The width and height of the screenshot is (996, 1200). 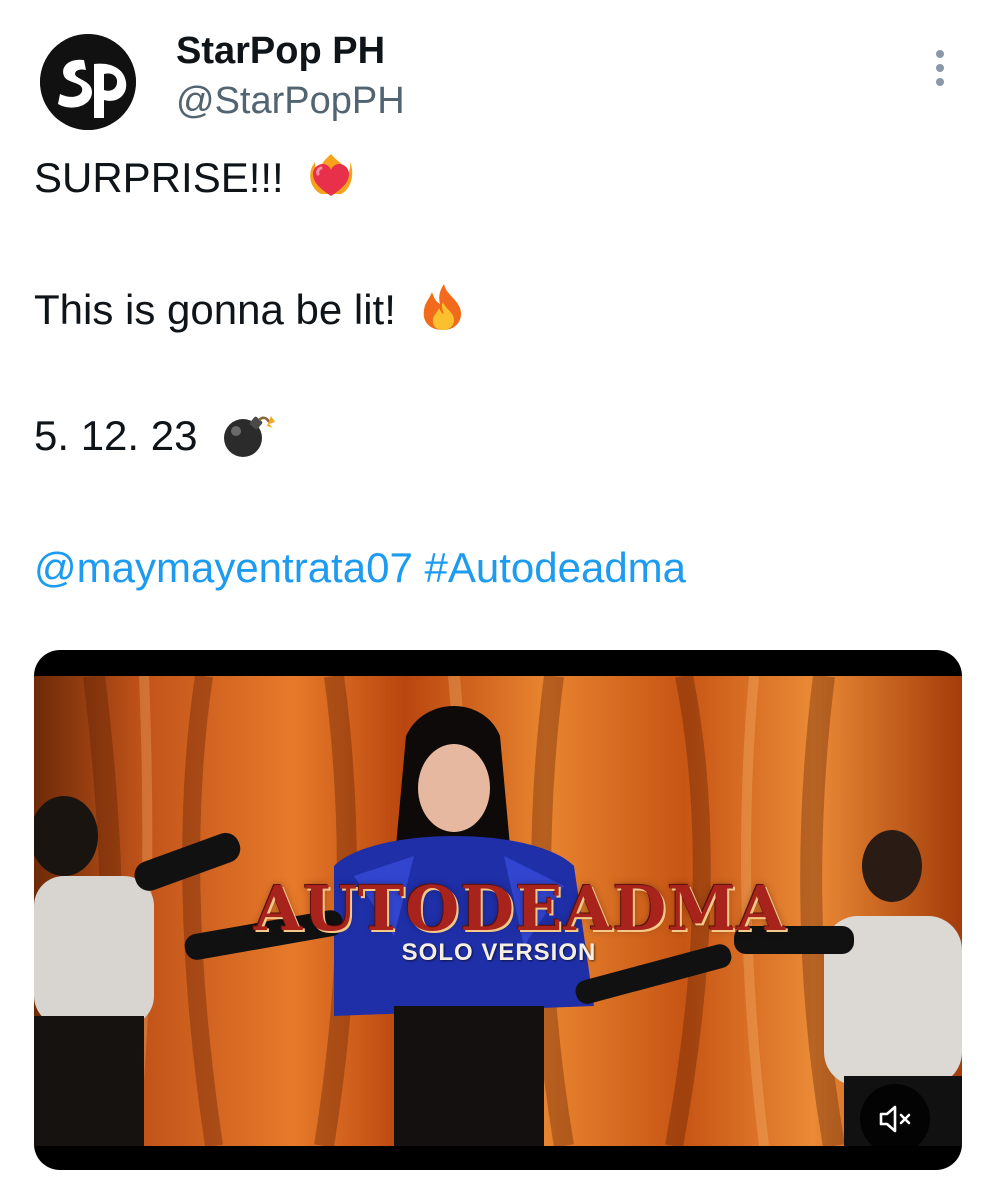 I want to click on avatar, so click(x=88, y=82).